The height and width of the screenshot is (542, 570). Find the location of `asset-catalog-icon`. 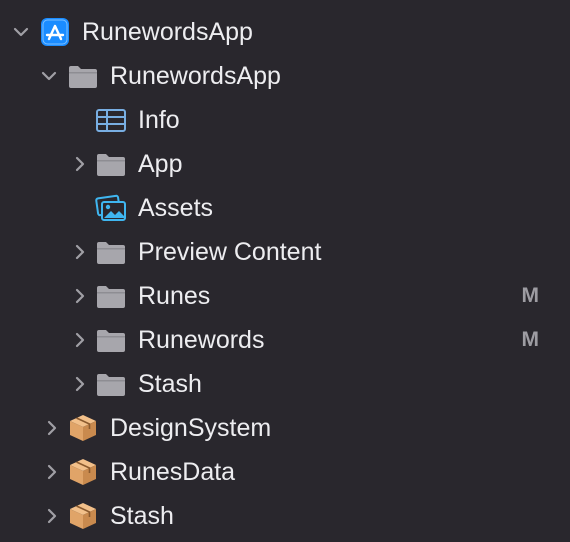

asset-catalog-icon is located at coordinates (110, 207).